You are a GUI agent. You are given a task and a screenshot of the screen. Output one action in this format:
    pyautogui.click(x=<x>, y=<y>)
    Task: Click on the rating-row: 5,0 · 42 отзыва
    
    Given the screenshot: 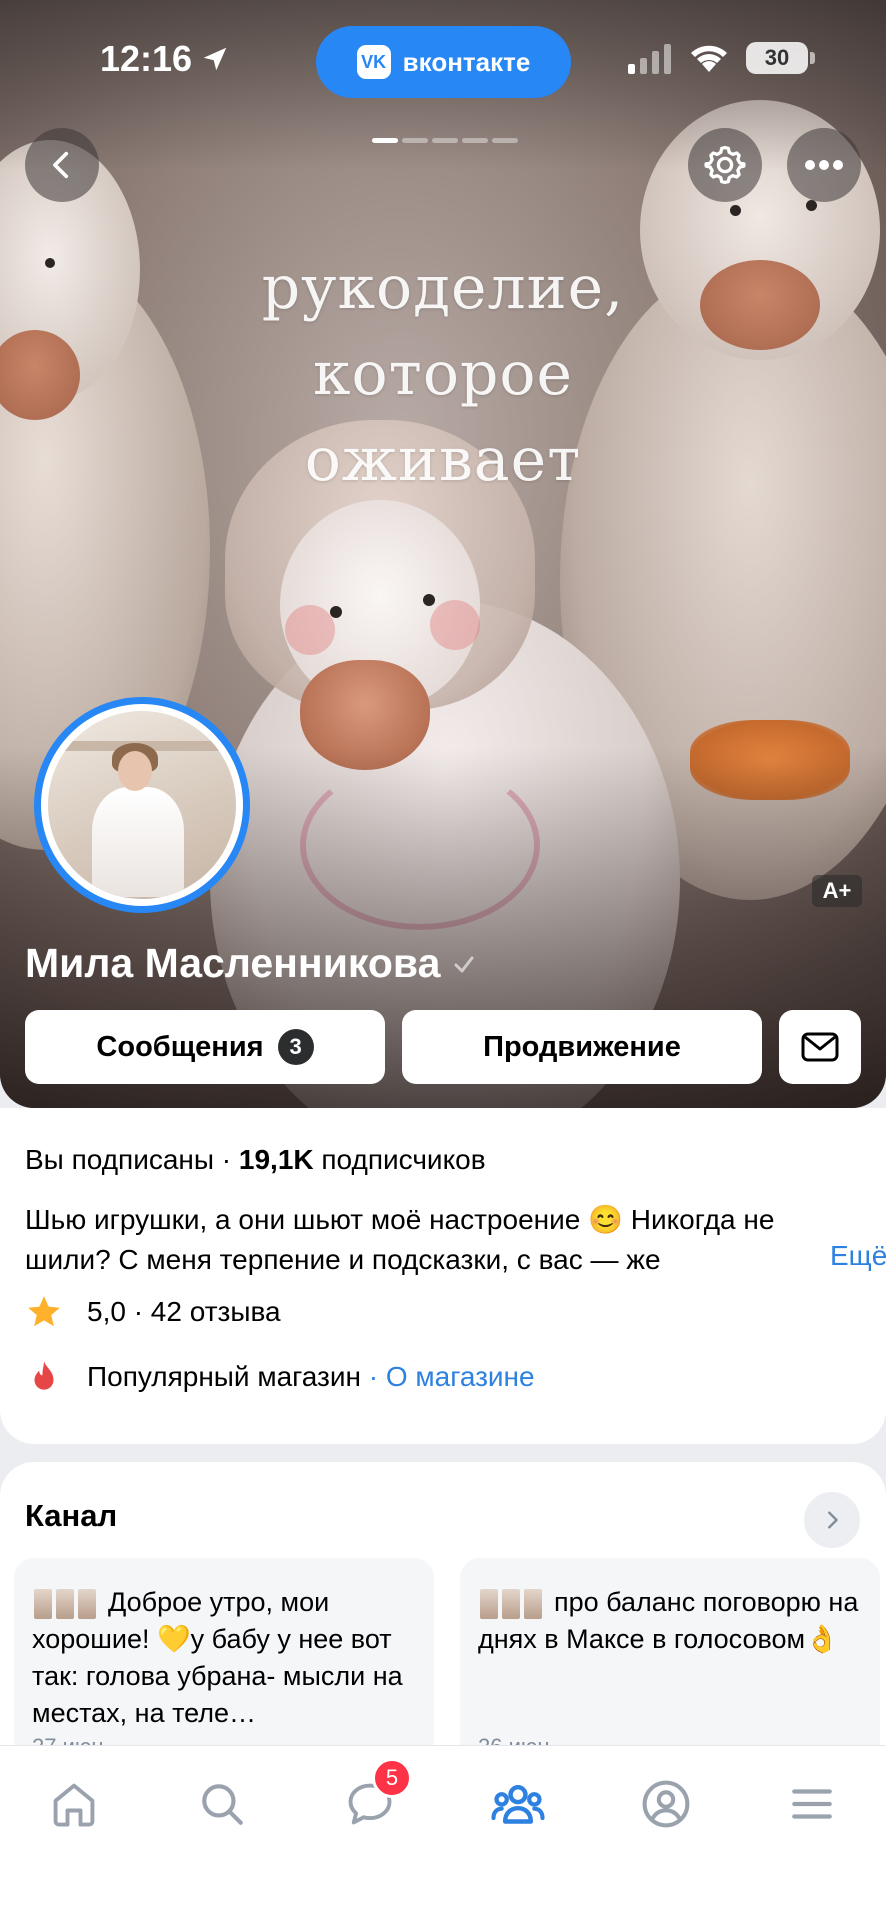 What is the action you would take?
    pyautogui.click(x=153, y=1312)
    